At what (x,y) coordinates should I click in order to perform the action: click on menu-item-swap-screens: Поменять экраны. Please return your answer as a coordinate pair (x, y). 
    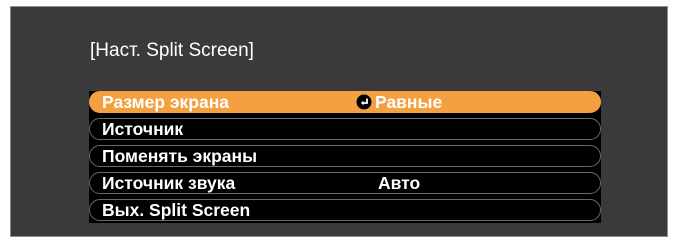
    Looking at the image, I should click on (345, 156).